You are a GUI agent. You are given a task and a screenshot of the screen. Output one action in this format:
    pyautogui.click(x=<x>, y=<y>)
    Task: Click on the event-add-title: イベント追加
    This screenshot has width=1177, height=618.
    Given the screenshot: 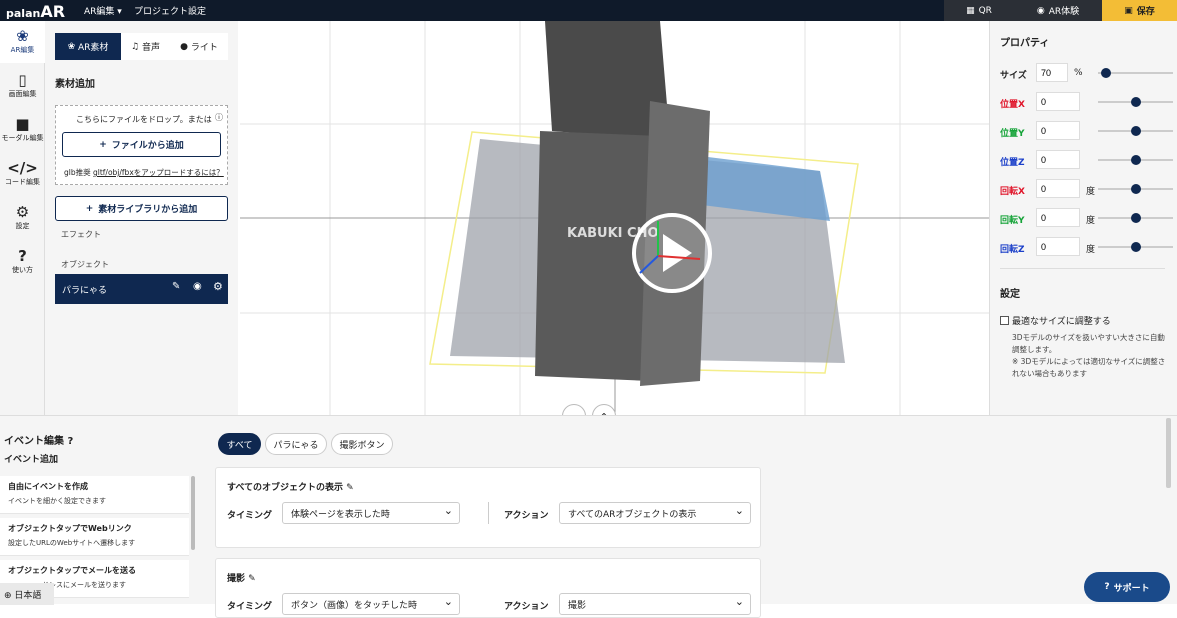 What is the action you would take?
    pyautogui.click(x=31, y=460)
    